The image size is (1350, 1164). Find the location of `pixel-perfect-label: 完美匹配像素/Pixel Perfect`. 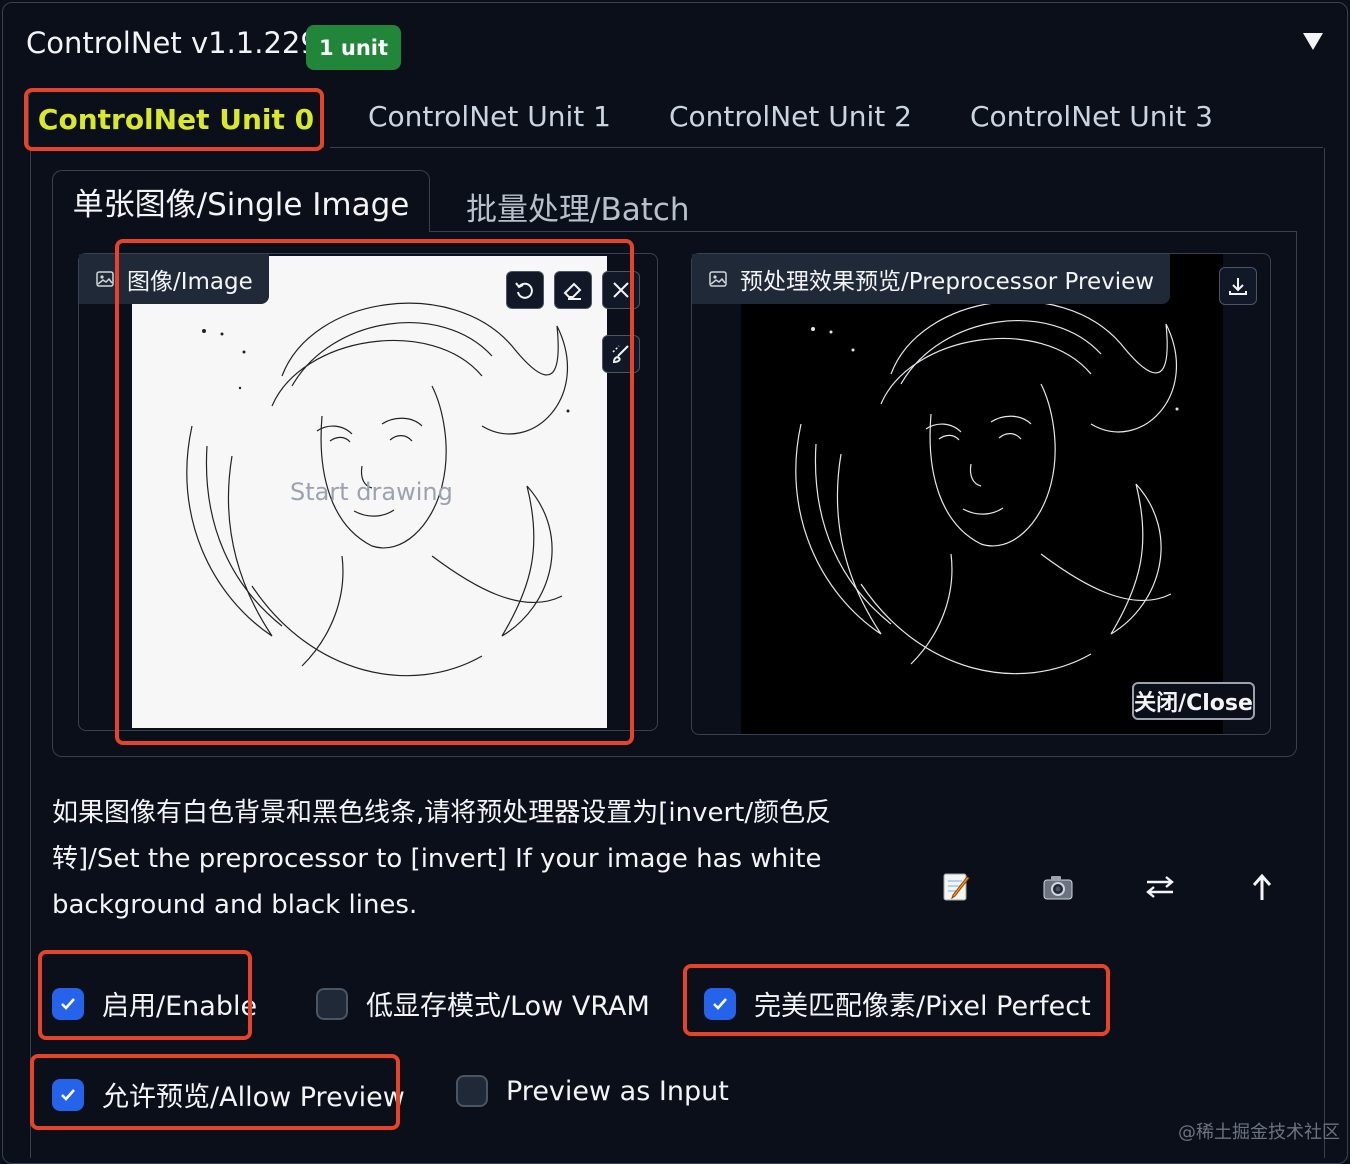

pixel-perfect-label: 完美匹配像素/Pixel Perfect is located at coordinates (922, 1006).